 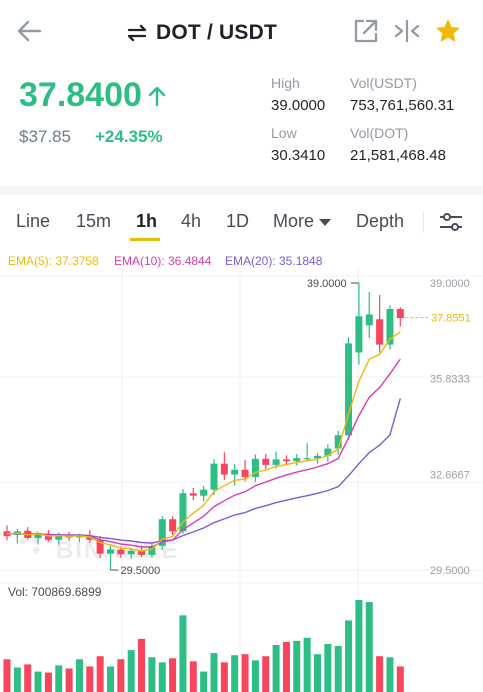 What do you see at coordinates (450, 475) in the screenshot?
I see `y-tick-label: 32.6667` at bounding box center [450, 475].